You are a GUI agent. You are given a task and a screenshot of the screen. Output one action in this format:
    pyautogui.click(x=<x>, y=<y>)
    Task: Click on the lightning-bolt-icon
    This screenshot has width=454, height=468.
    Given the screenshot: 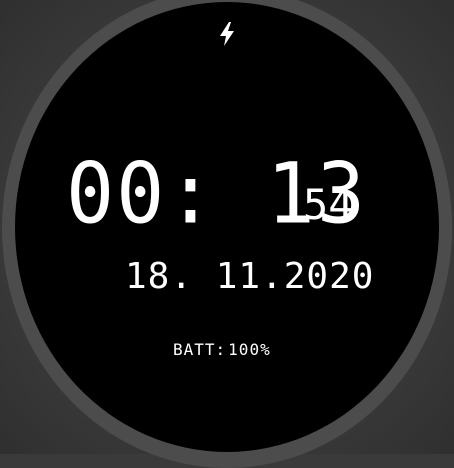 What is the action you would take?
    pyautogui.click(x=227, y=34)
    